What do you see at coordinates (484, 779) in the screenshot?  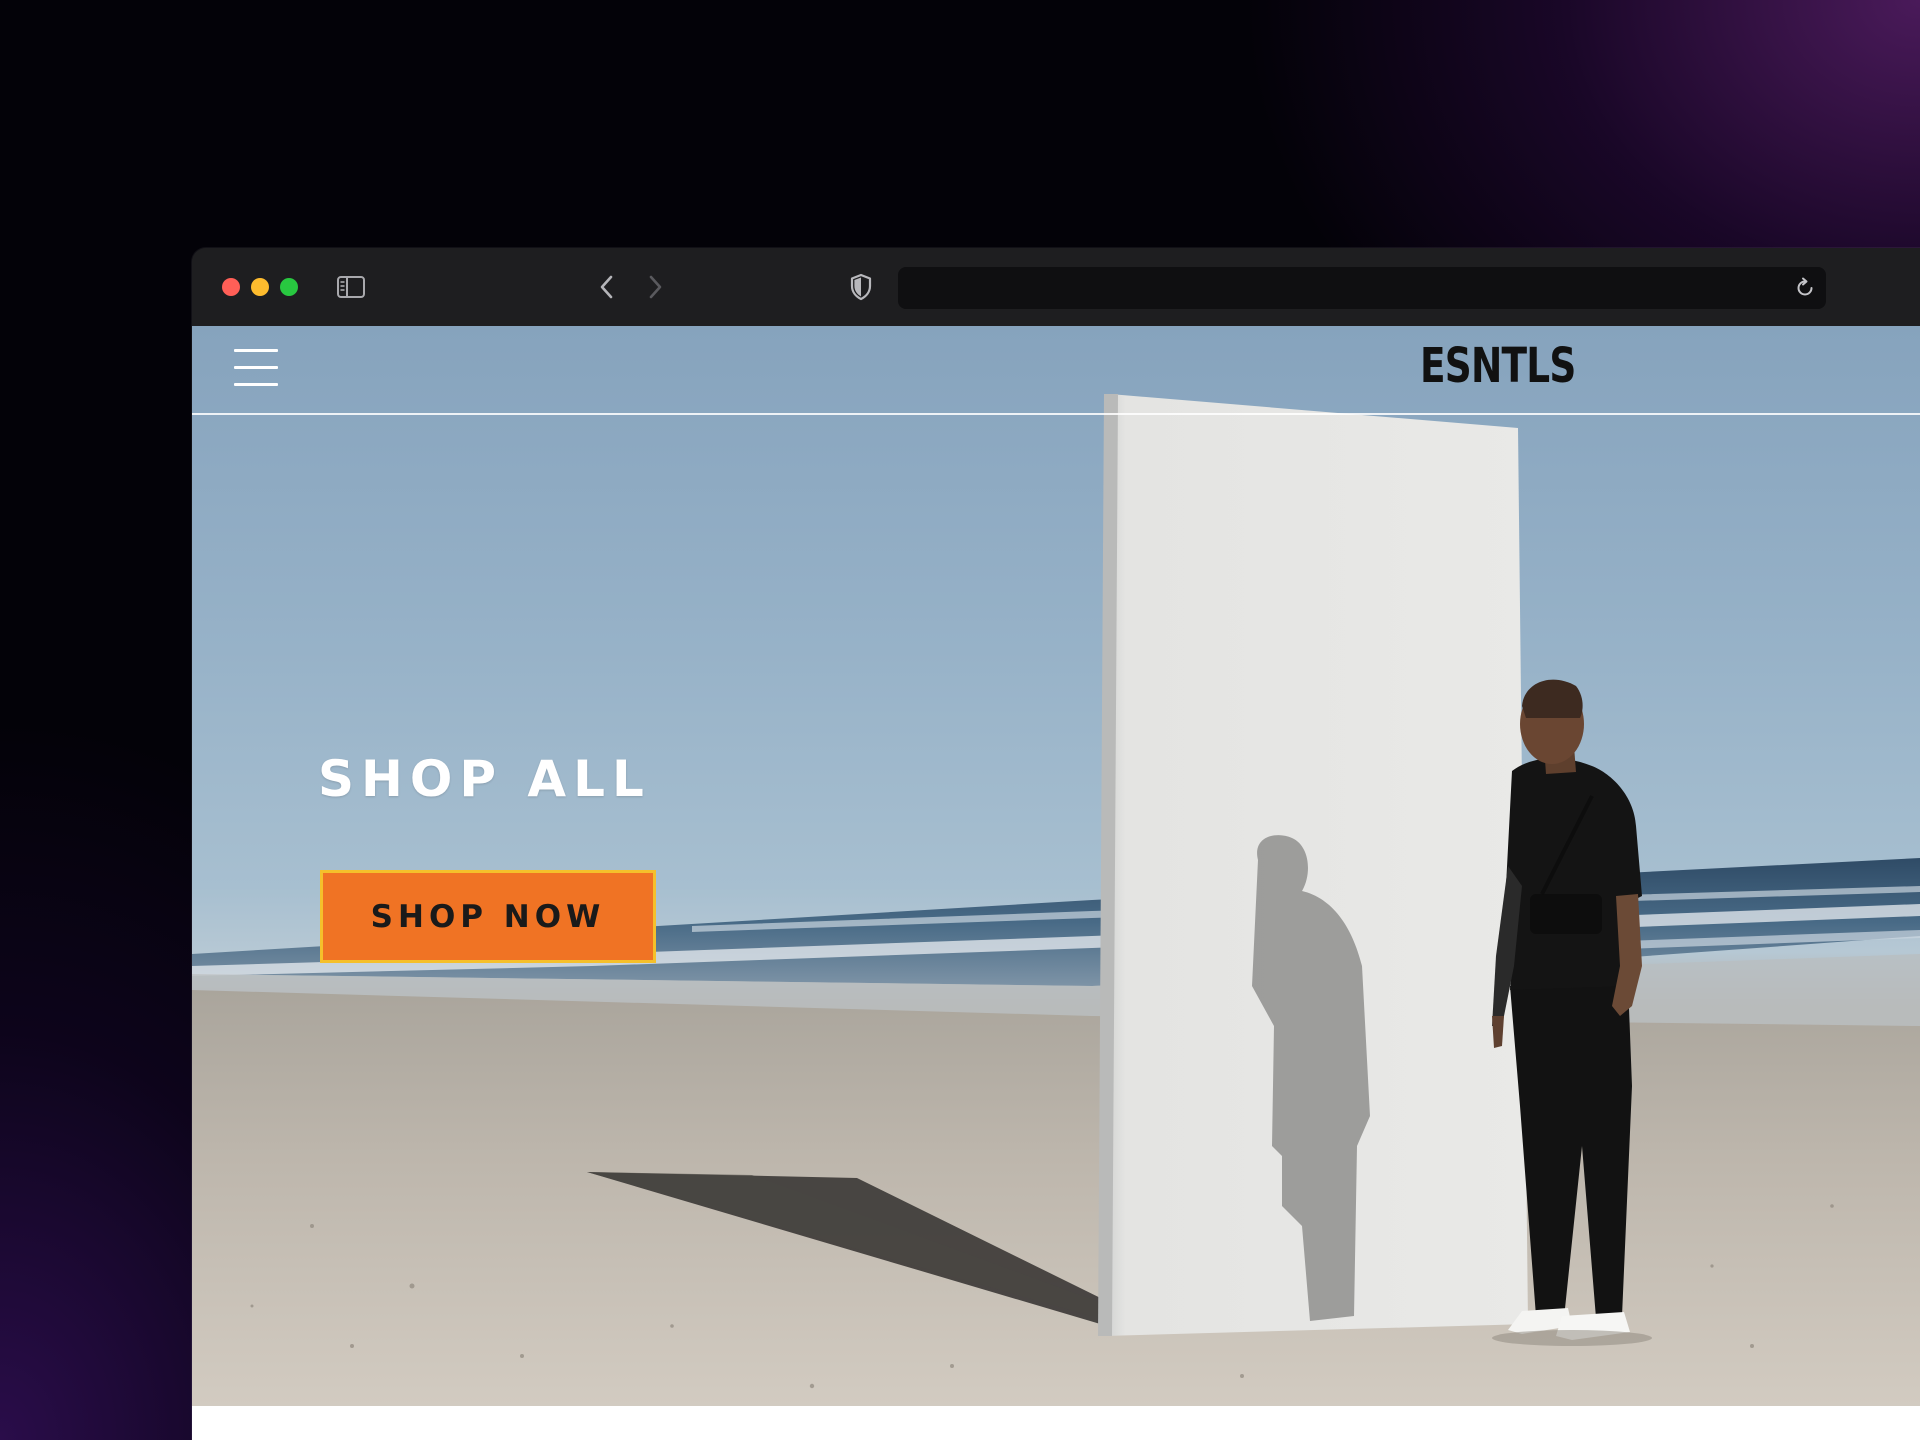 I see `hero-title: SHOP ALL` at bounding box center [484, 779].